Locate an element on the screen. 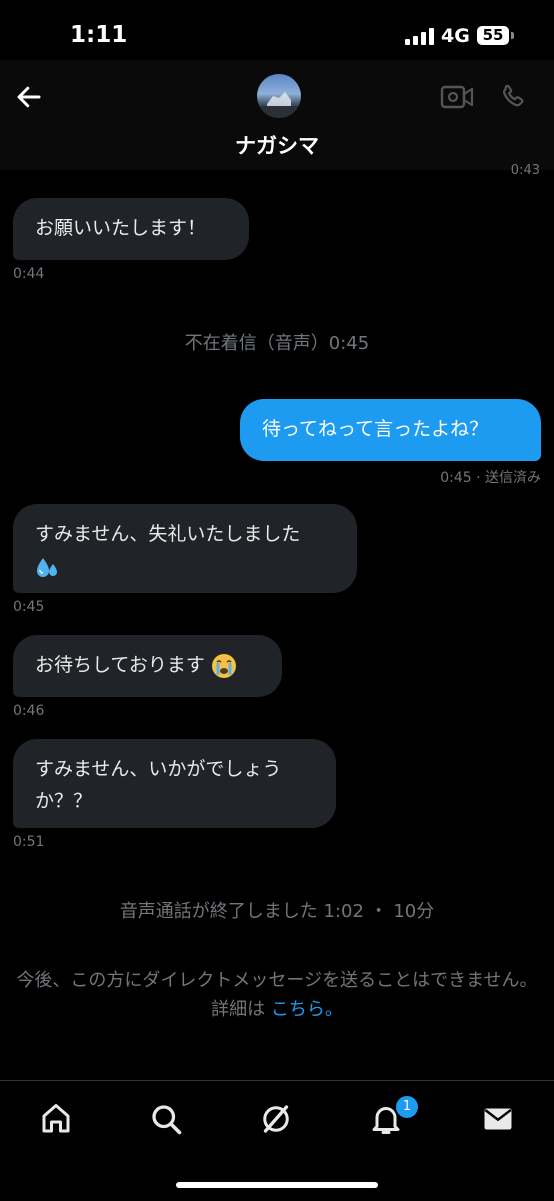 This screenshot has width=554, height=1201. dm-restriction-notice: 今後、この方にダイレクトメッセージを送ることはできません。詳細は こちら。 is located at coordinates (277, 995).